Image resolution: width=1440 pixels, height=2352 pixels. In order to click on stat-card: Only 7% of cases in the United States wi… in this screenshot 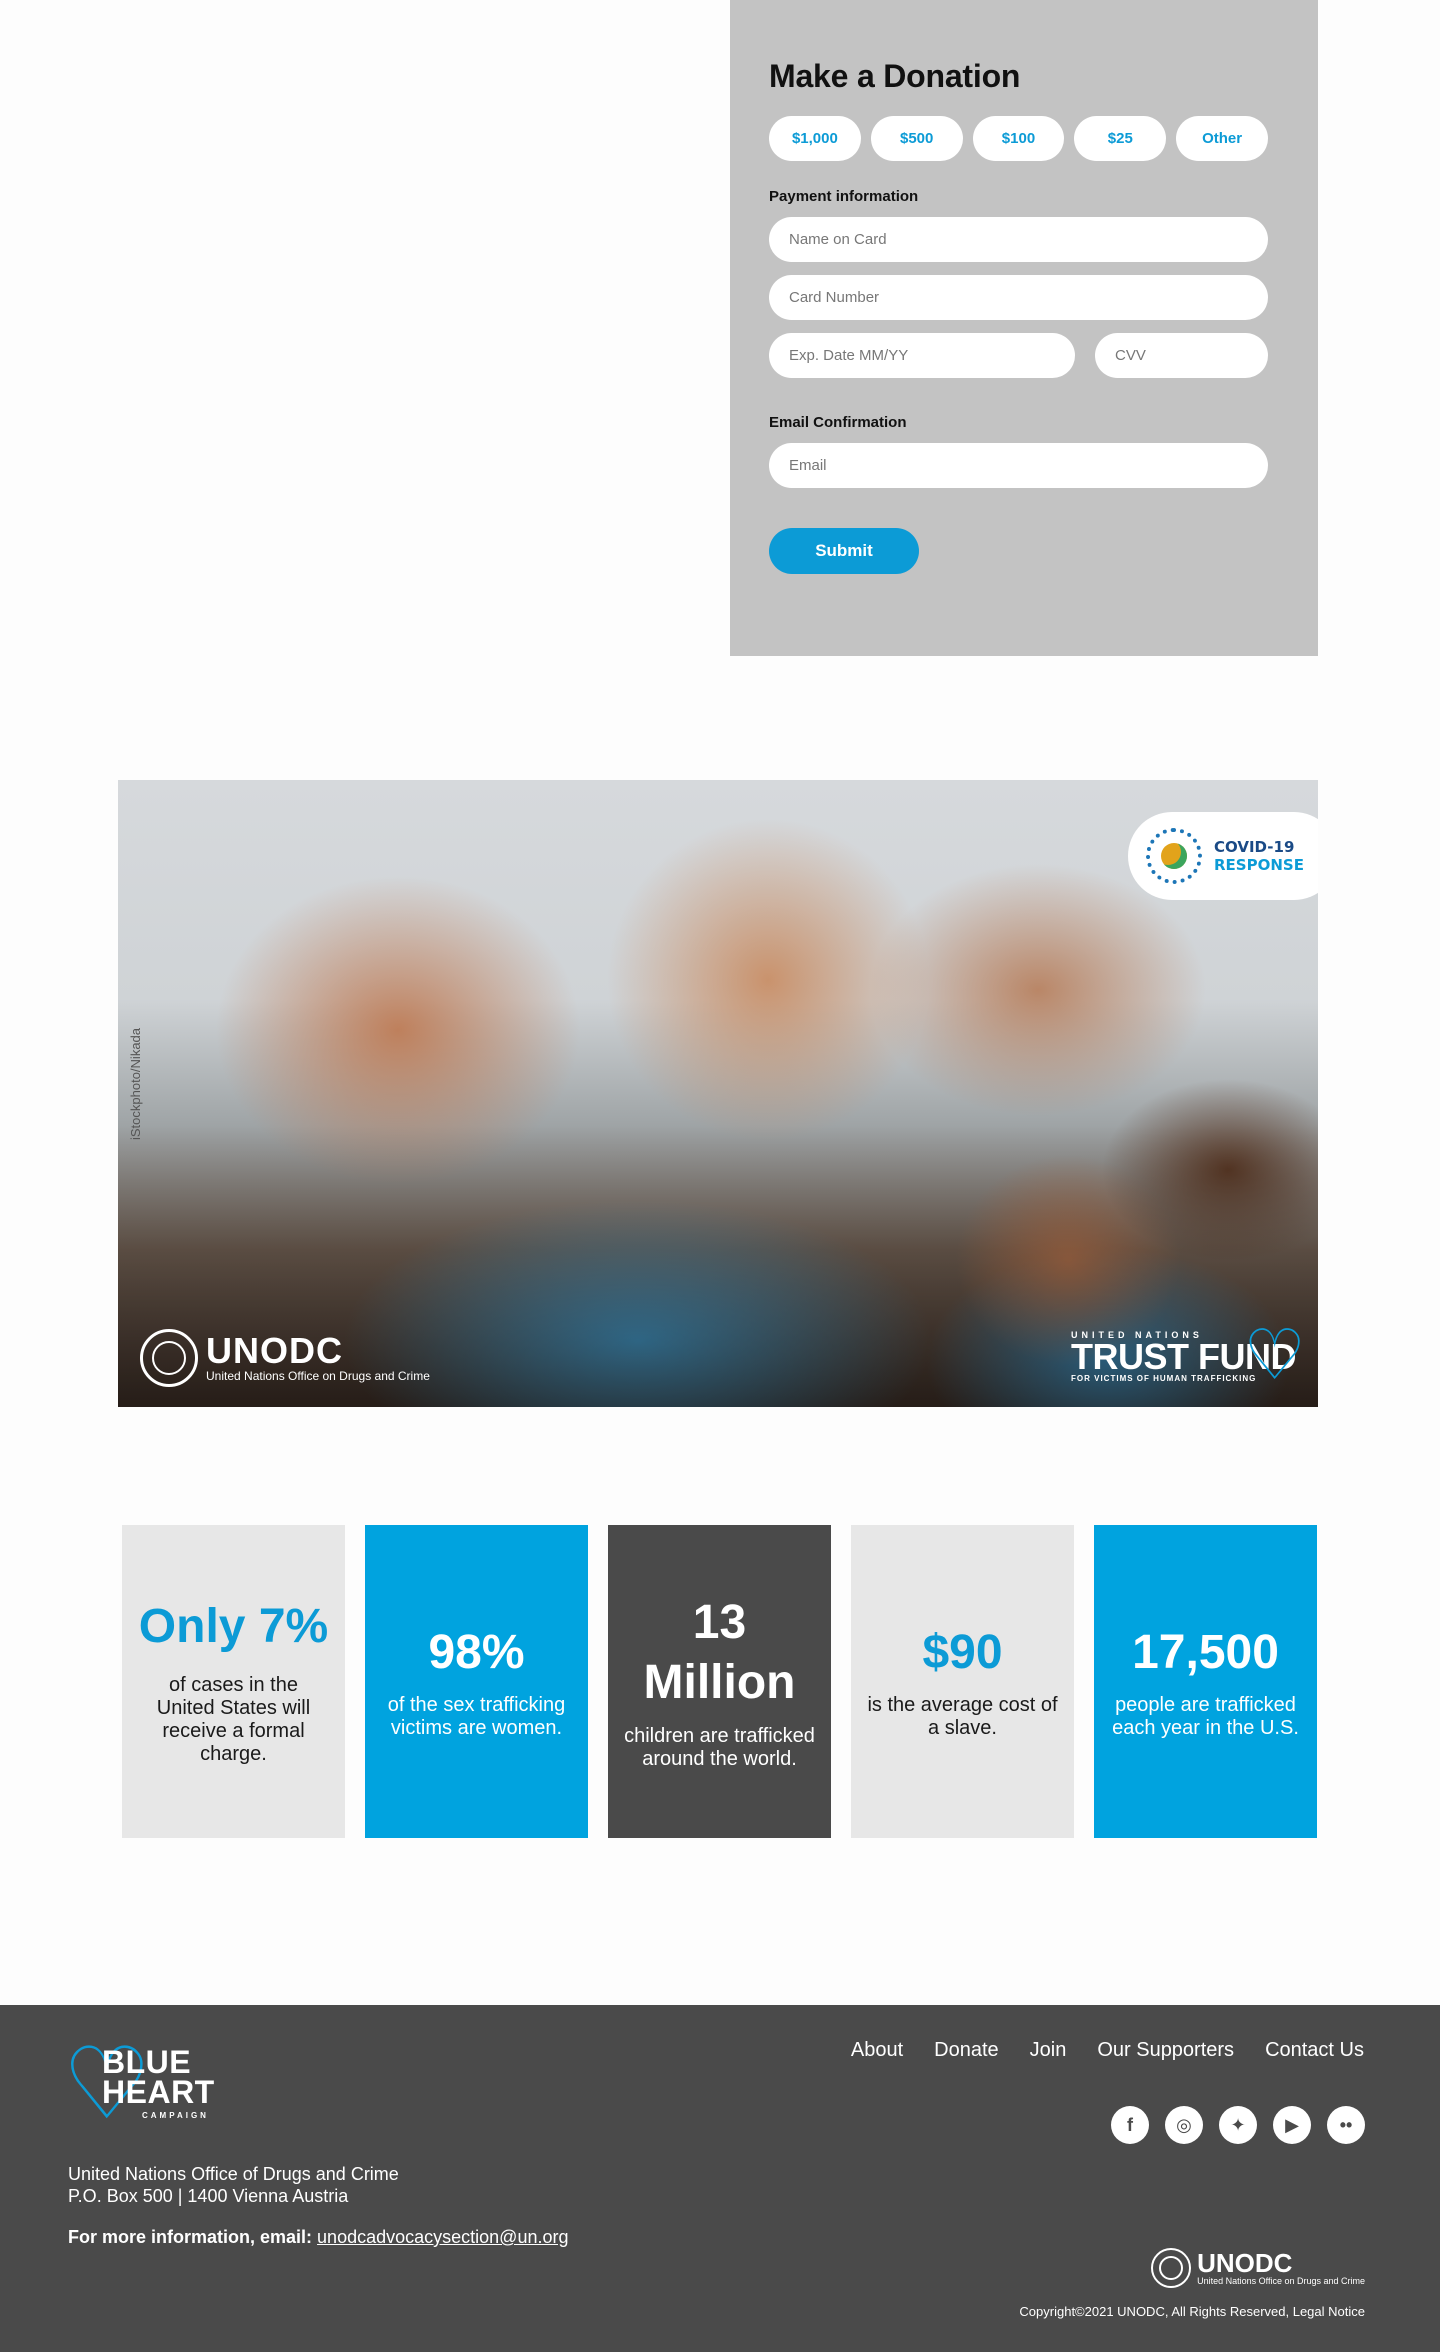, I will do `click(233, 1681)`.